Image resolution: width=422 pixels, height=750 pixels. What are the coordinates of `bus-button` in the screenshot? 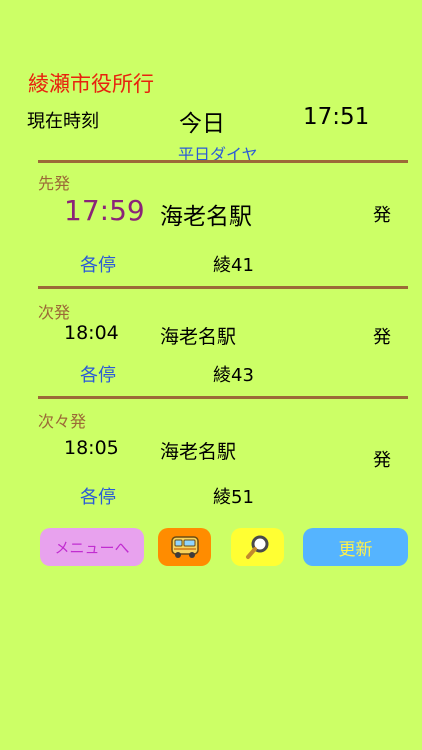 It's located at (184, 547).